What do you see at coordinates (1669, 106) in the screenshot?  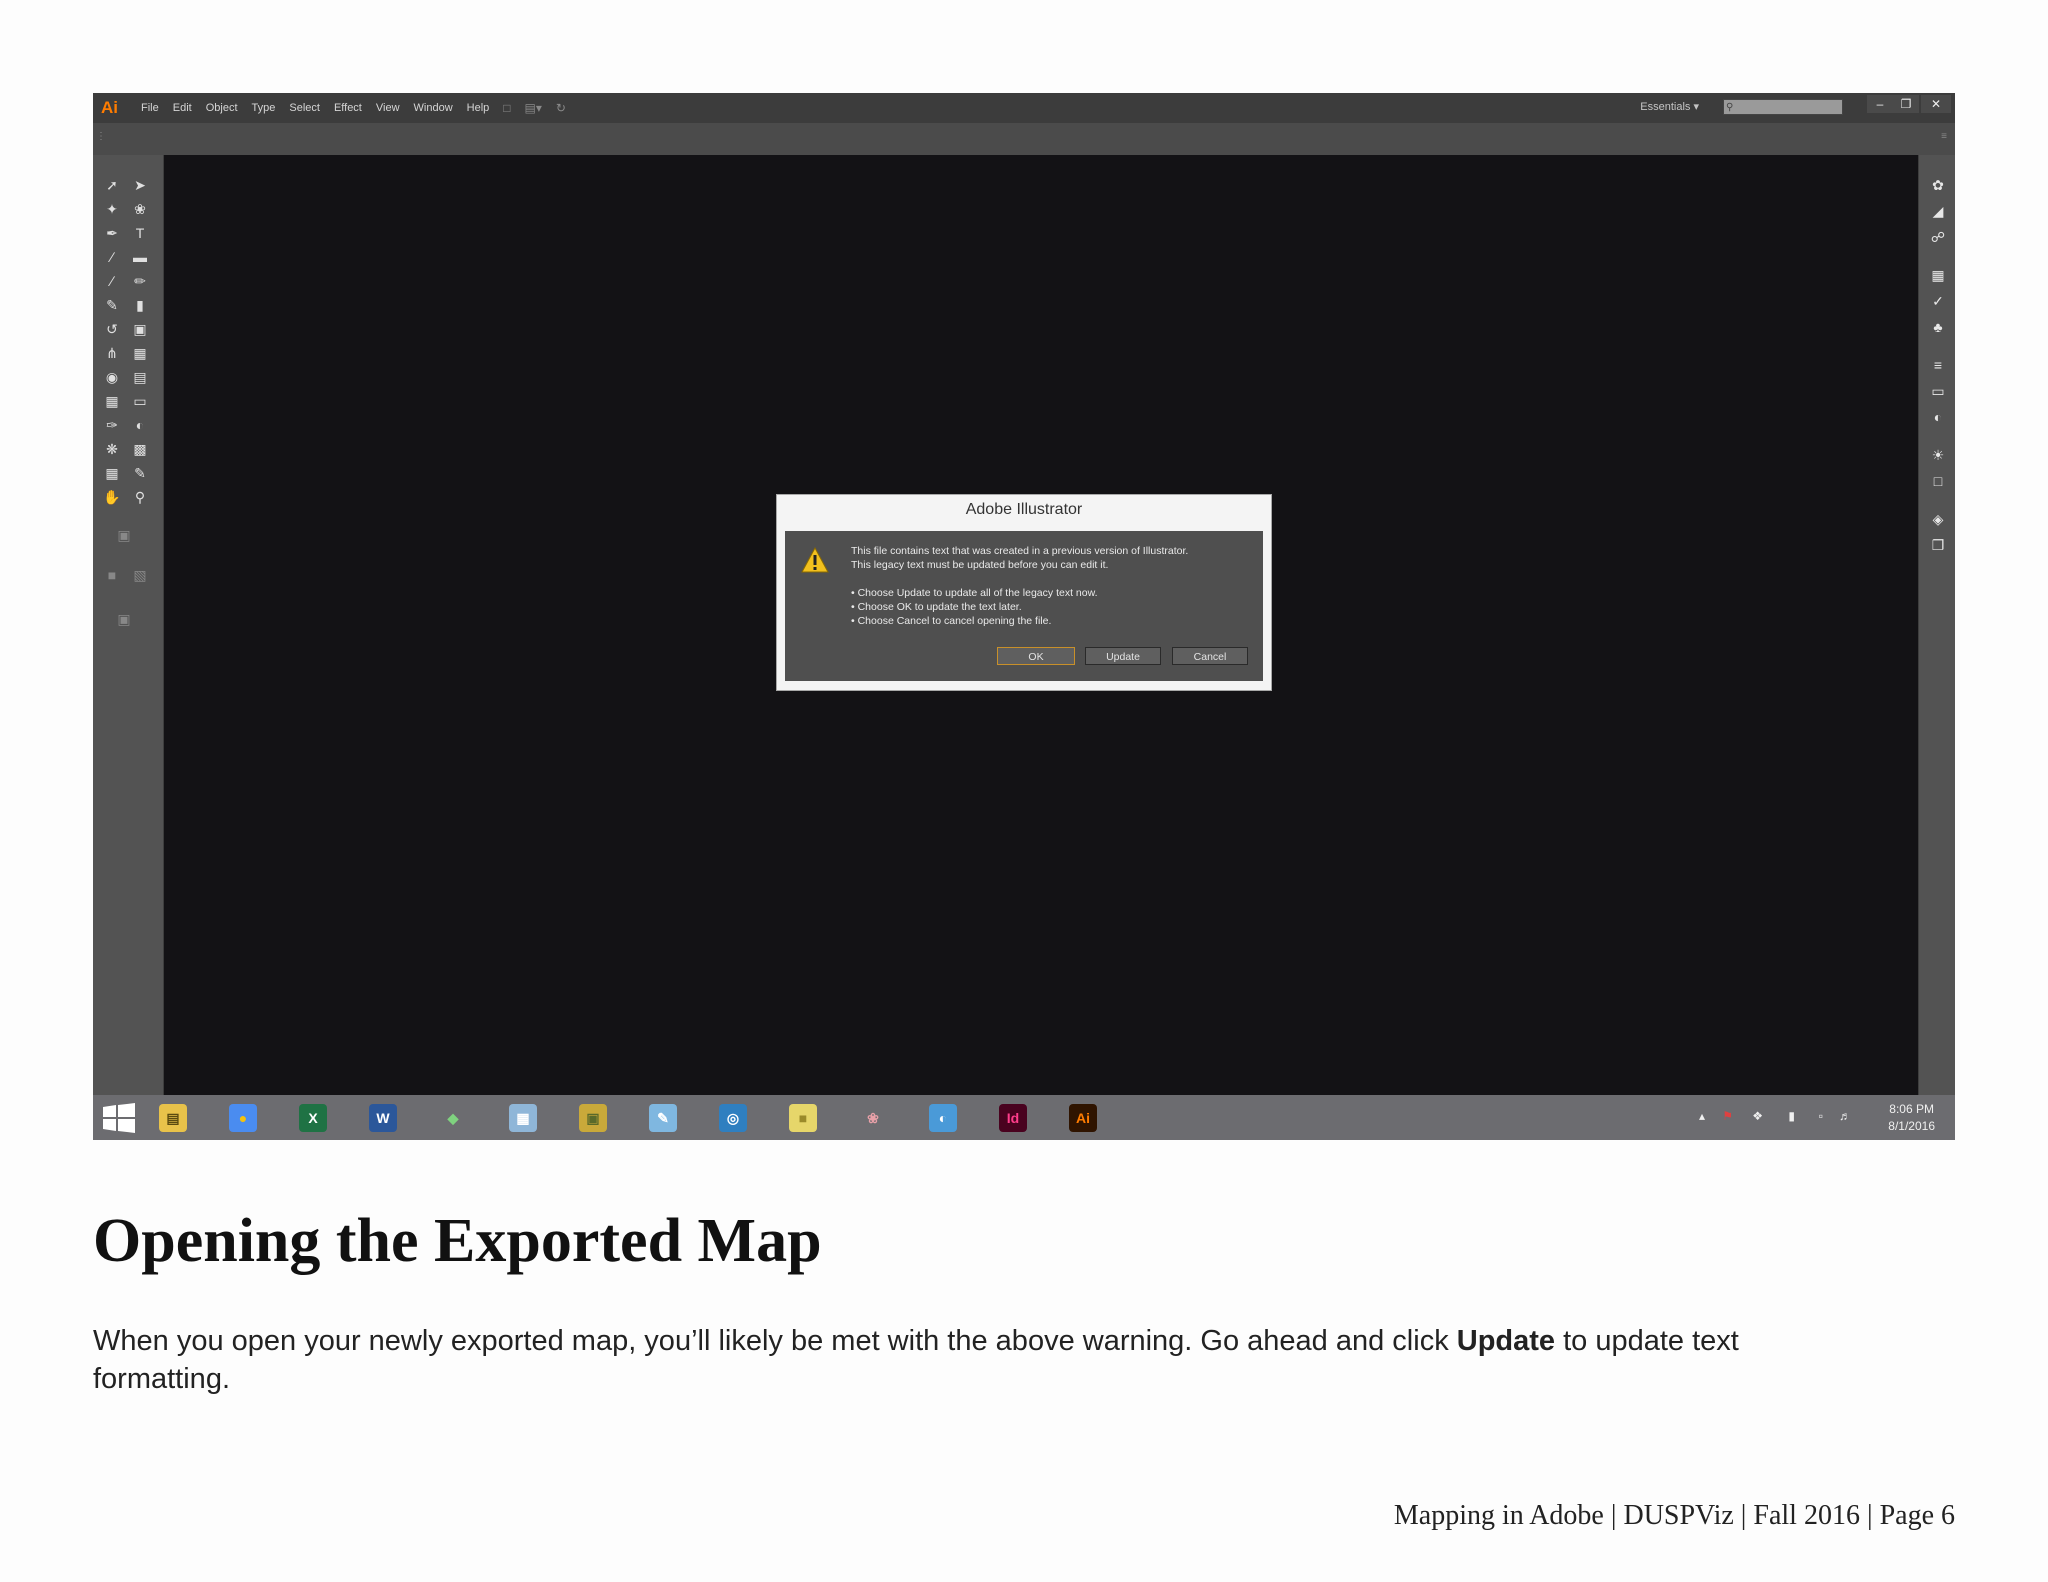 I see `workspace-switcher: Essentials ▾` at bounding box center [1669, 106].